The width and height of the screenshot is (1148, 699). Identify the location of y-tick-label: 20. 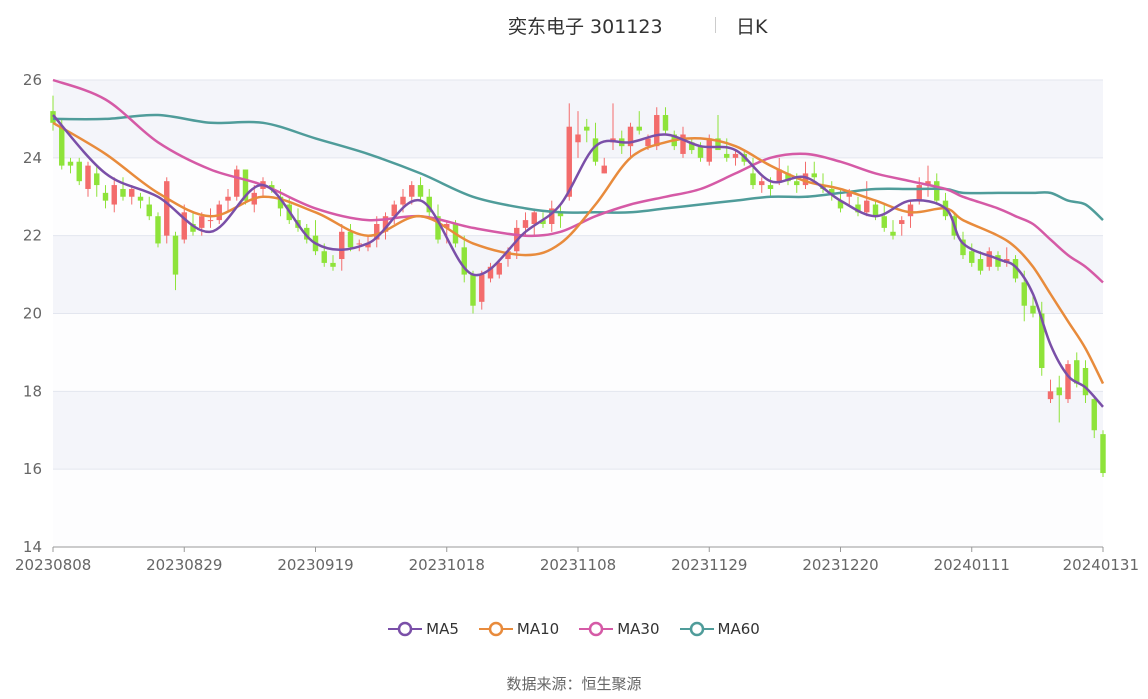
(32, 314).